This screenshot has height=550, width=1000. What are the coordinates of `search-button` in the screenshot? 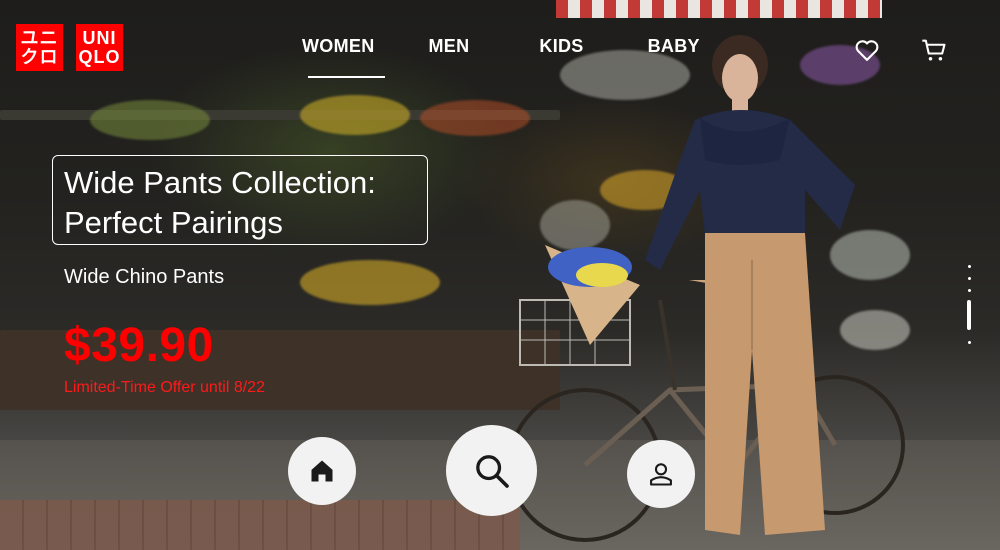 It's located at (491, 470).